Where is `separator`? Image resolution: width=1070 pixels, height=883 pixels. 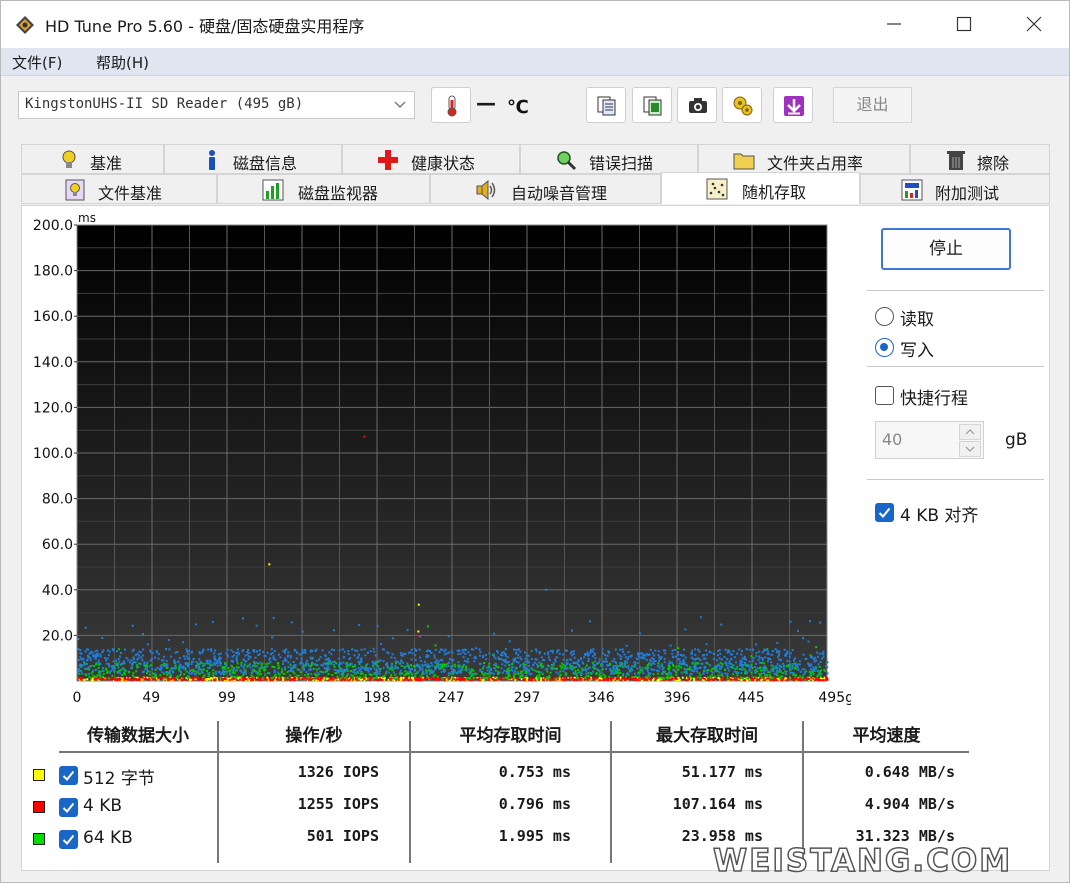
separator is located at coordinates (955, 366).